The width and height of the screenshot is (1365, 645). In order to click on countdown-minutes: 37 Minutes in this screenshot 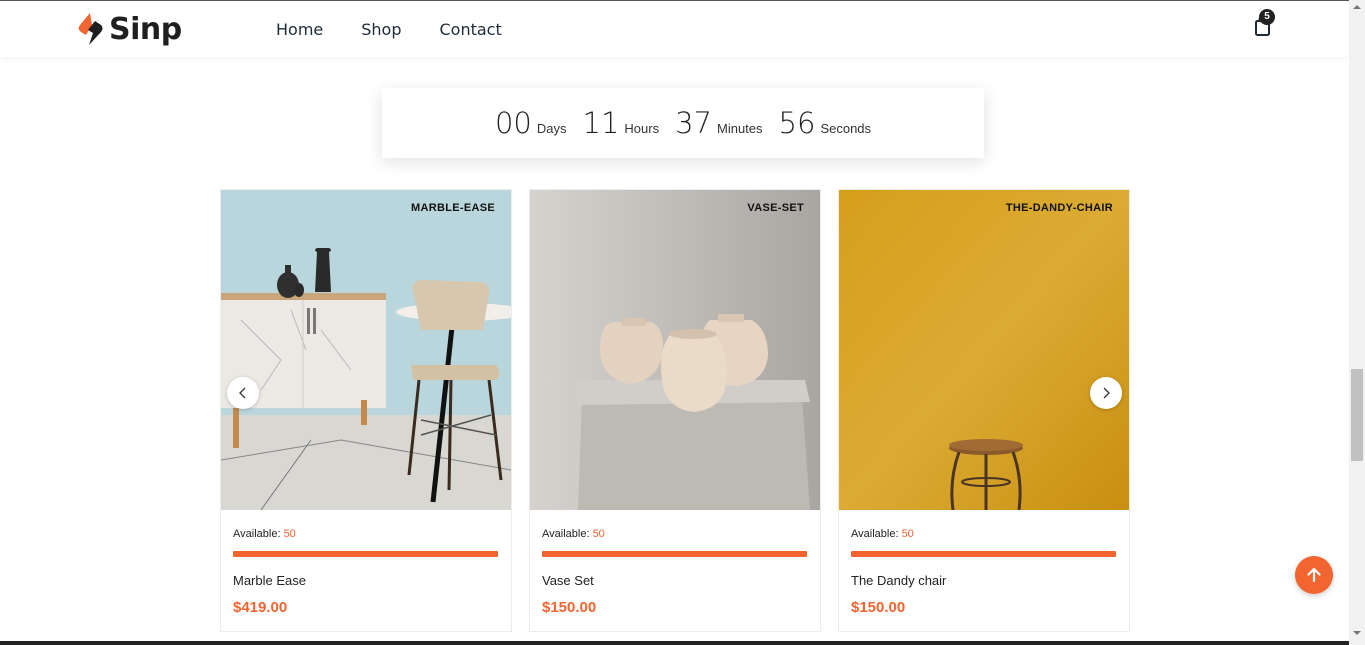, I will do `click(718, 123)`.